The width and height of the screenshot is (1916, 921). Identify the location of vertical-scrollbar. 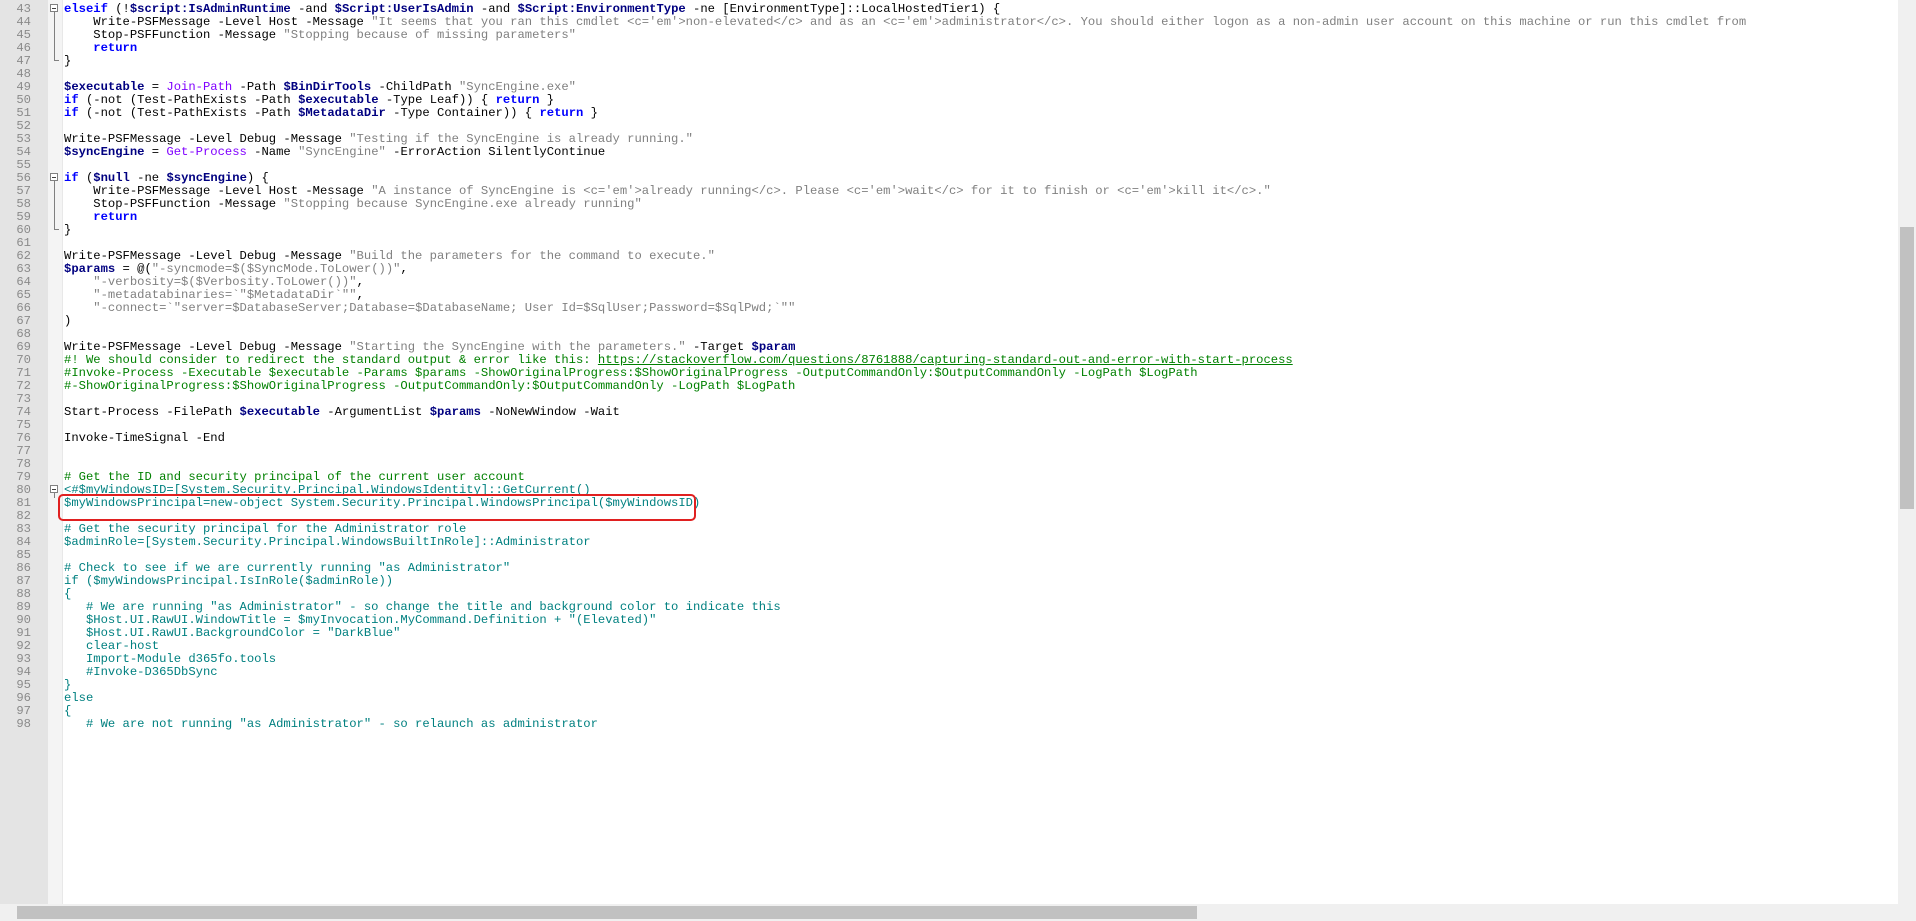
(1907, 452).